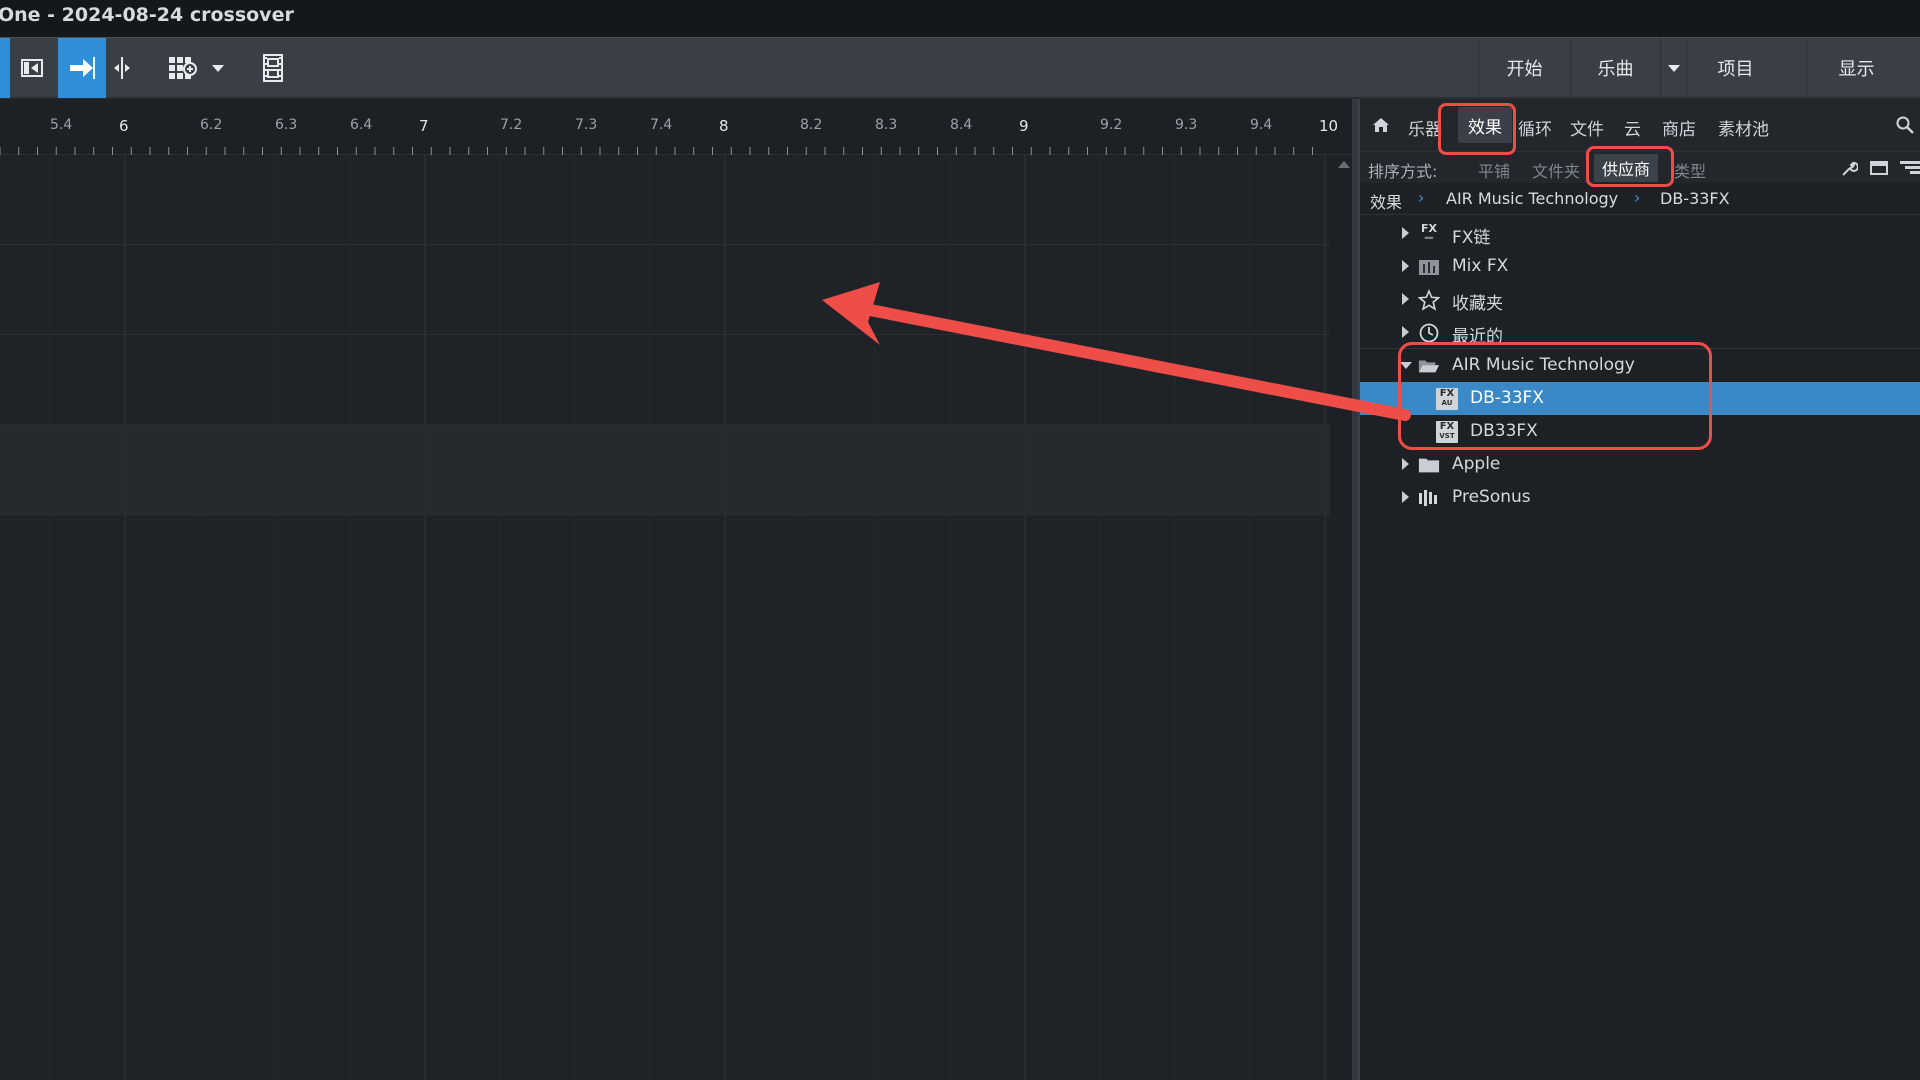  What do you see at coordinates (1524, 68) in the screenshot?
I see `nav-start-button: 开始` at bounding box center [1524, 68].